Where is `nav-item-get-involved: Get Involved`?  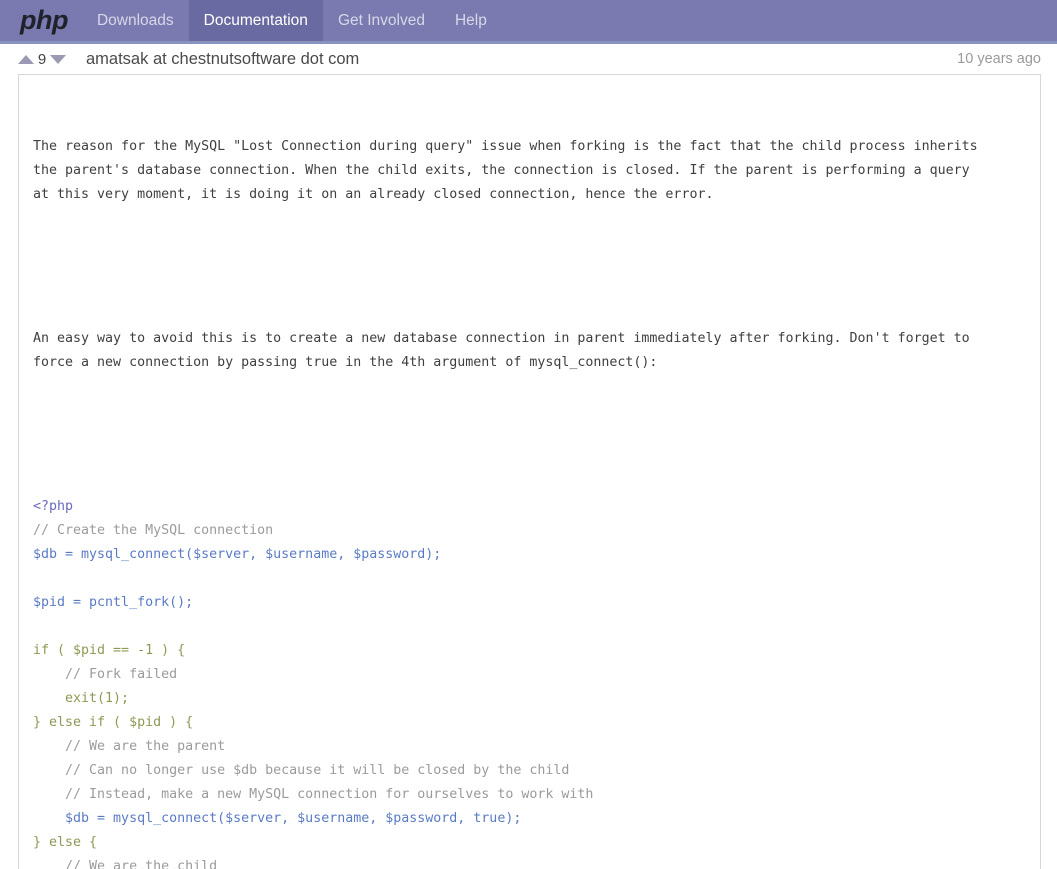 nav-item-get-involved: Get Involved is located at coordinates (381, 20).